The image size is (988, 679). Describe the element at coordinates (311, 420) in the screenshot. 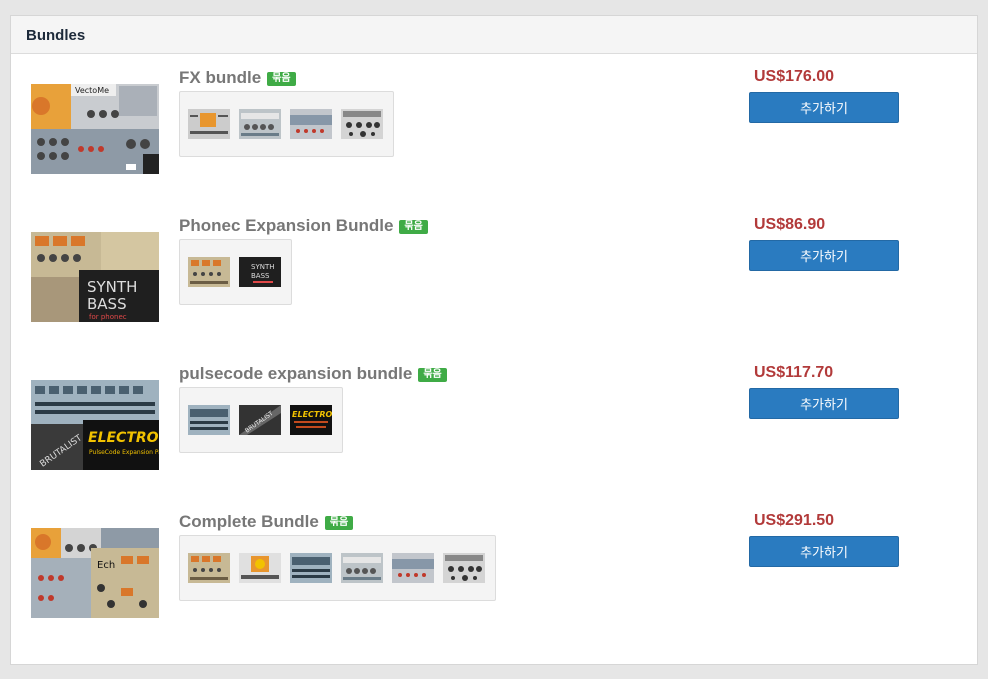

I see `product-thumbnail: ELECTRO` at that location.